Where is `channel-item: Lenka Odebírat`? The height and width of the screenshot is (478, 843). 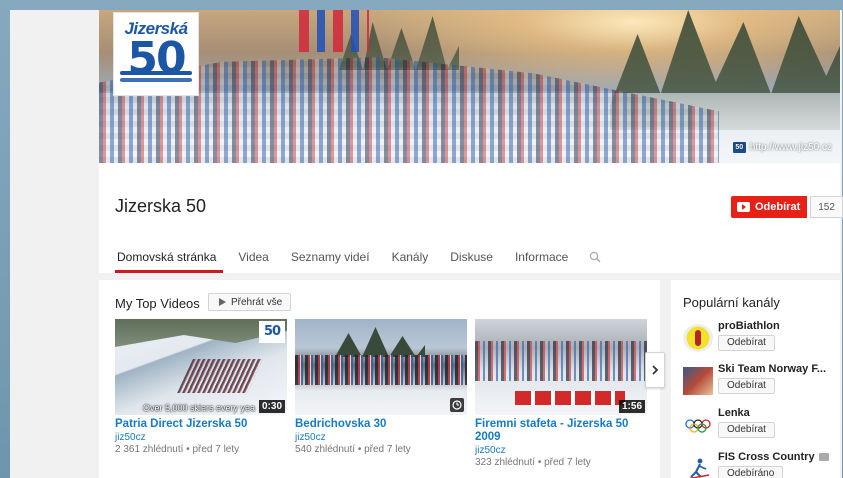 channel-item: Lenka Odebírat is located at coordinates (763, 425).